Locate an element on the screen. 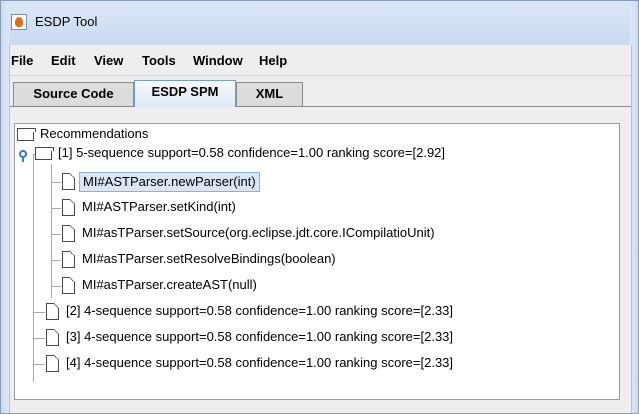 The height and width of the screenshot is (414, 639). tree-child-4: MI#asTParser.setResolveBindings(boolean) is located at coordinates (209, 259).